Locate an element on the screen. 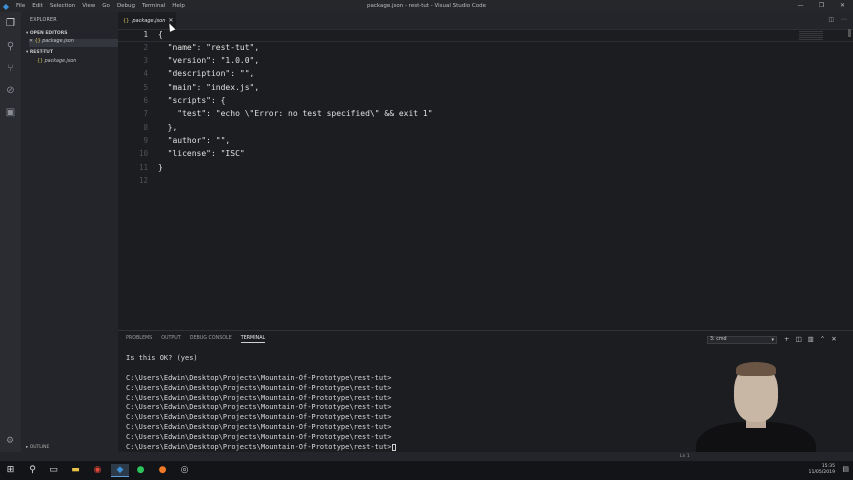 This screenshot has height=480, width=853. chrome-icon: ◉ is located at coordinates (97, 470).